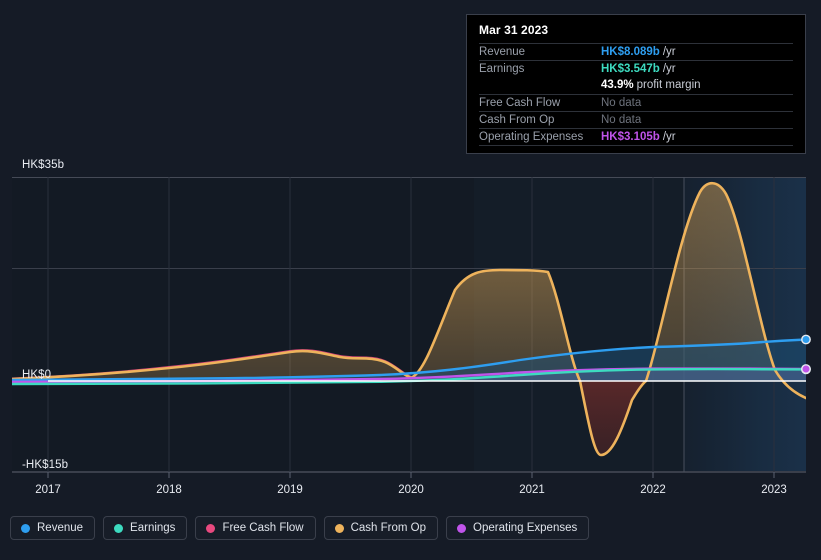  What do you see at coordinates (653, 490) in the screenshot?
I see `x-axis-label-2022: 2022` at bounding box center [653, 490].